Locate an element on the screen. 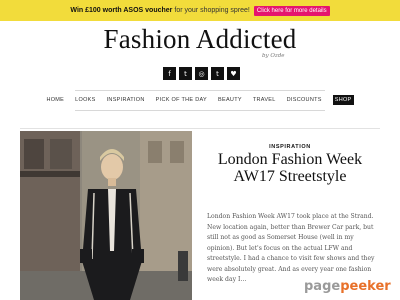 The width and height of the screenshot is (400, 300). nav-item-discounts: DISCOUNTS is located at coordinates (304, 100).